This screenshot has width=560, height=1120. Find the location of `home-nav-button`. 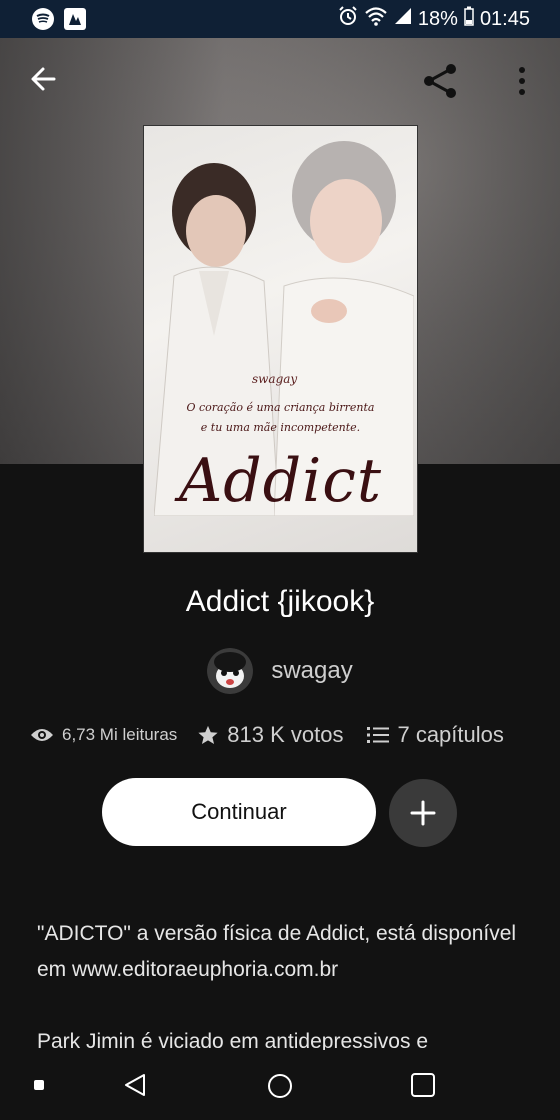

home-nav-button is located at coordinates (280, 1088).